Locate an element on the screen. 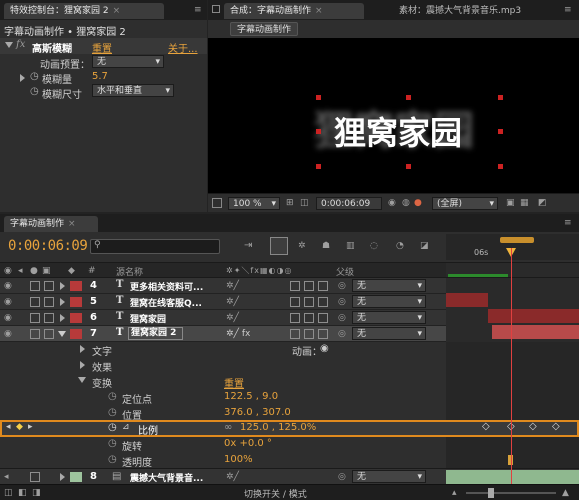 This screenshot has width=579, height=500. work-area-bar is located at coordinates (517, 240).